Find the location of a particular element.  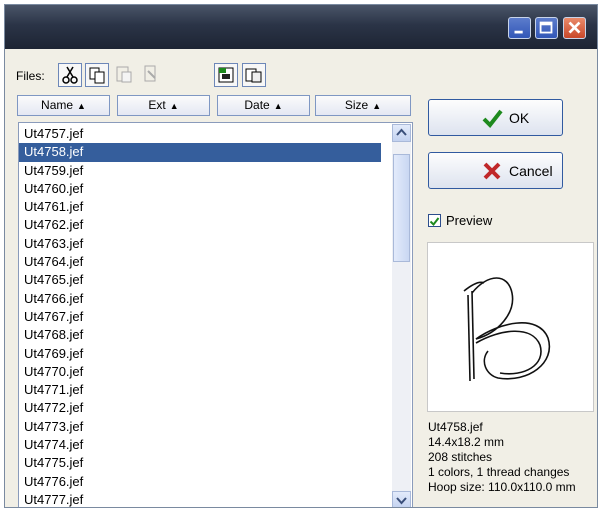

embroidery-view-icon is located at coordinates (226, 75).